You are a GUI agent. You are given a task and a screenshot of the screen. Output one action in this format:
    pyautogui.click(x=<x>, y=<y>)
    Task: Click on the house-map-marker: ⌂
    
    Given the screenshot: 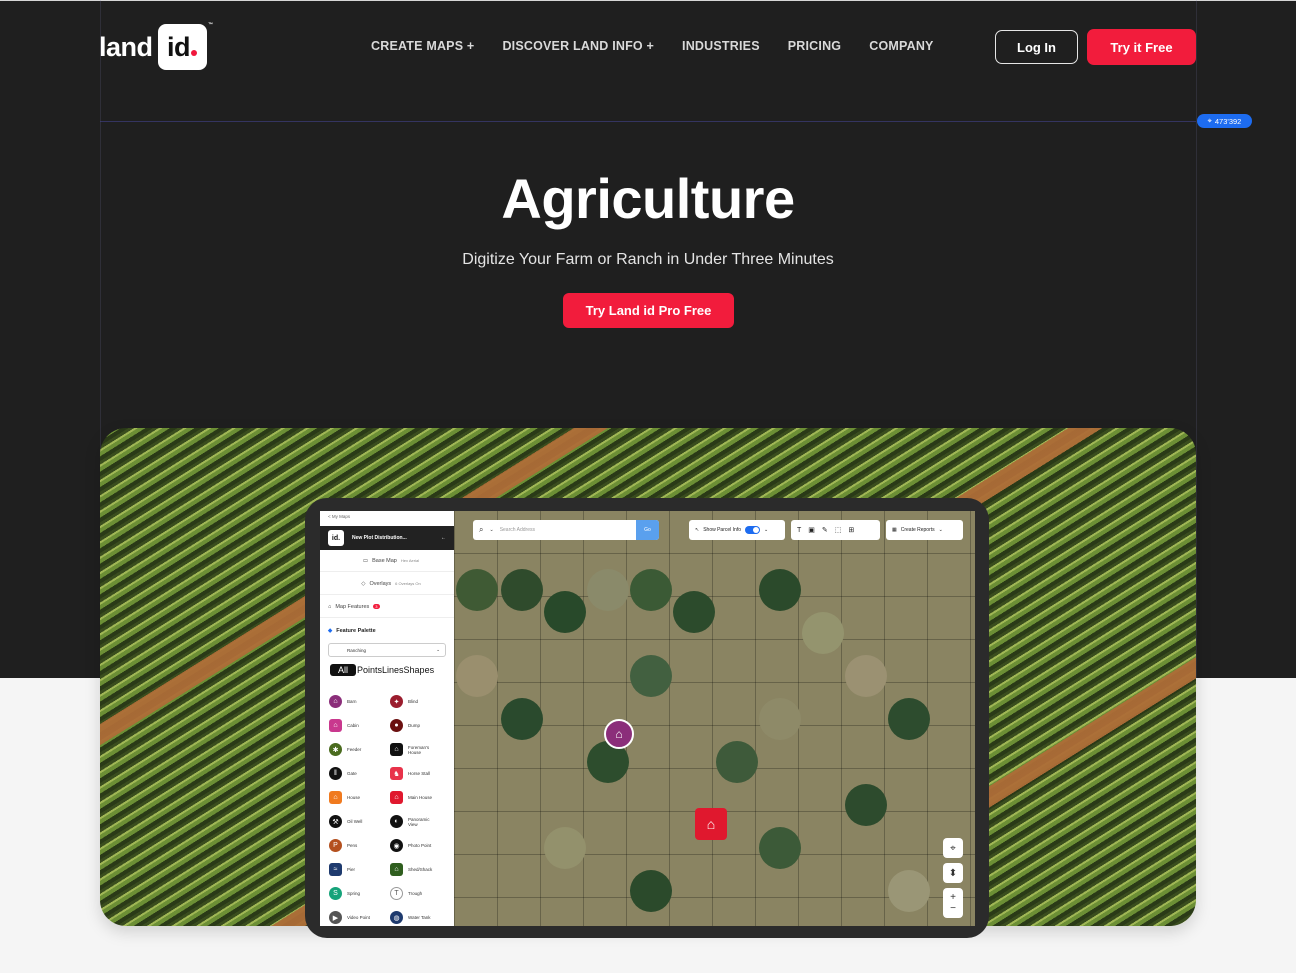 What is the action you would take?
    pyautogui.click(x=711, y=824)
    